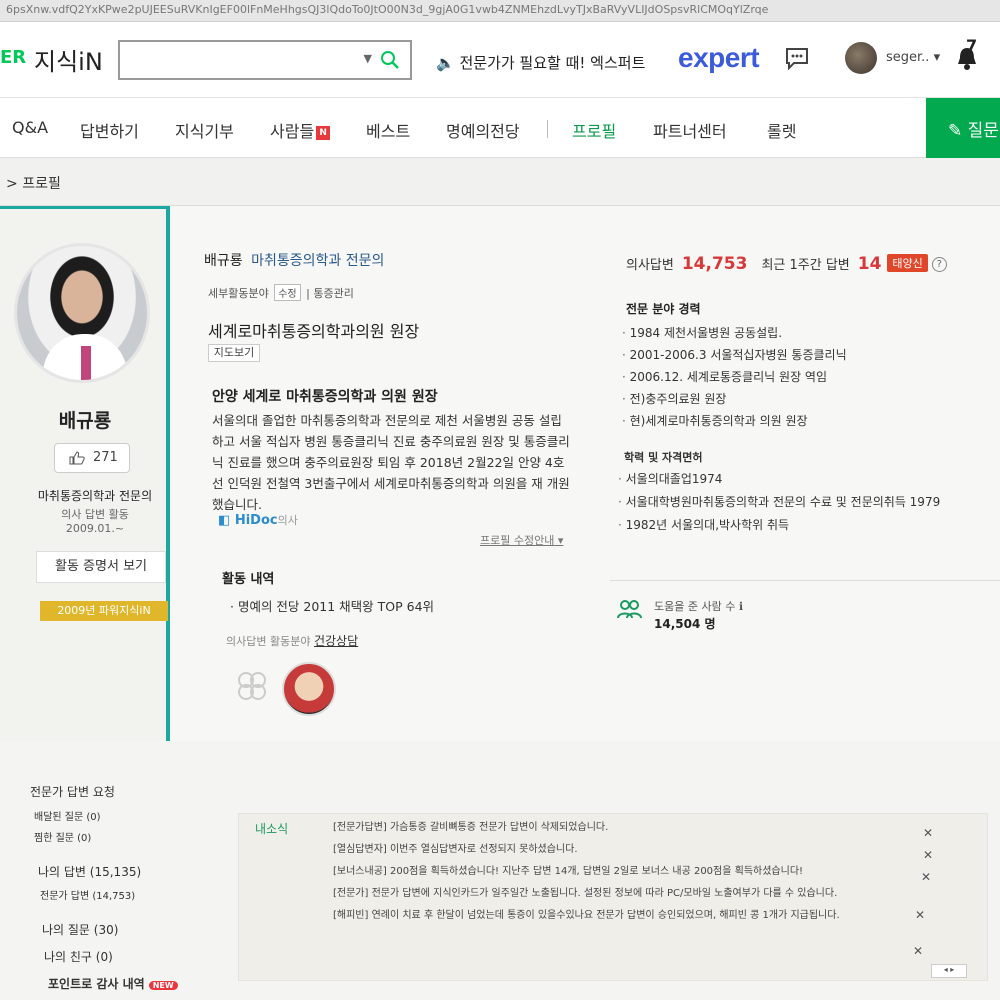  I want to click on power-kin-badge: 2009년 파워지식iN, so click(104, 611).